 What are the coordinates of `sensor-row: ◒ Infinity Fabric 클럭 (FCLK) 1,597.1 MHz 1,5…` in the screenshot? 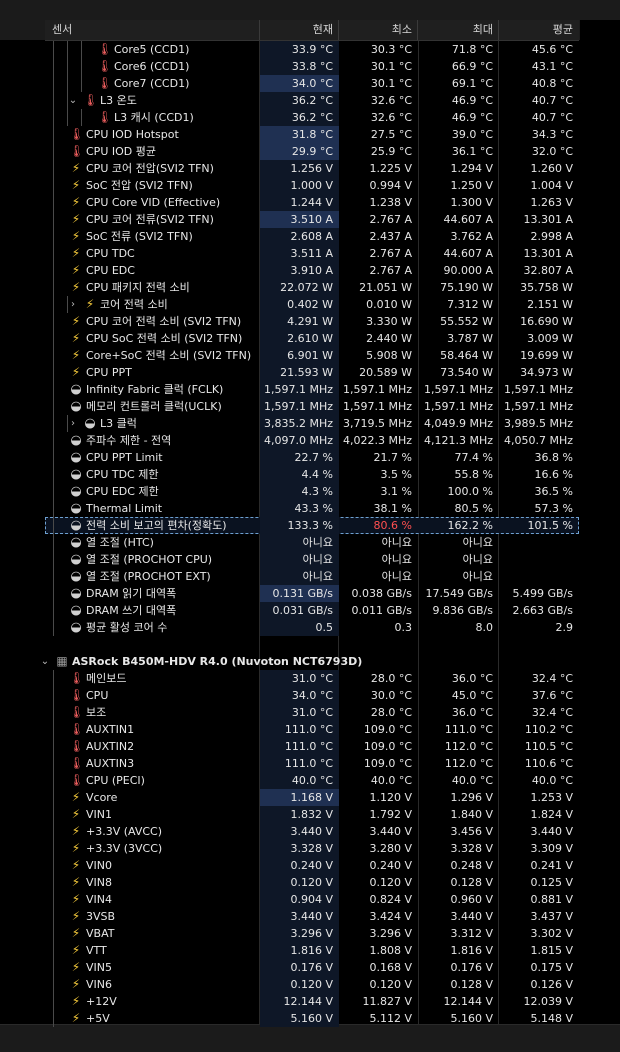 It's located at (312, 389).